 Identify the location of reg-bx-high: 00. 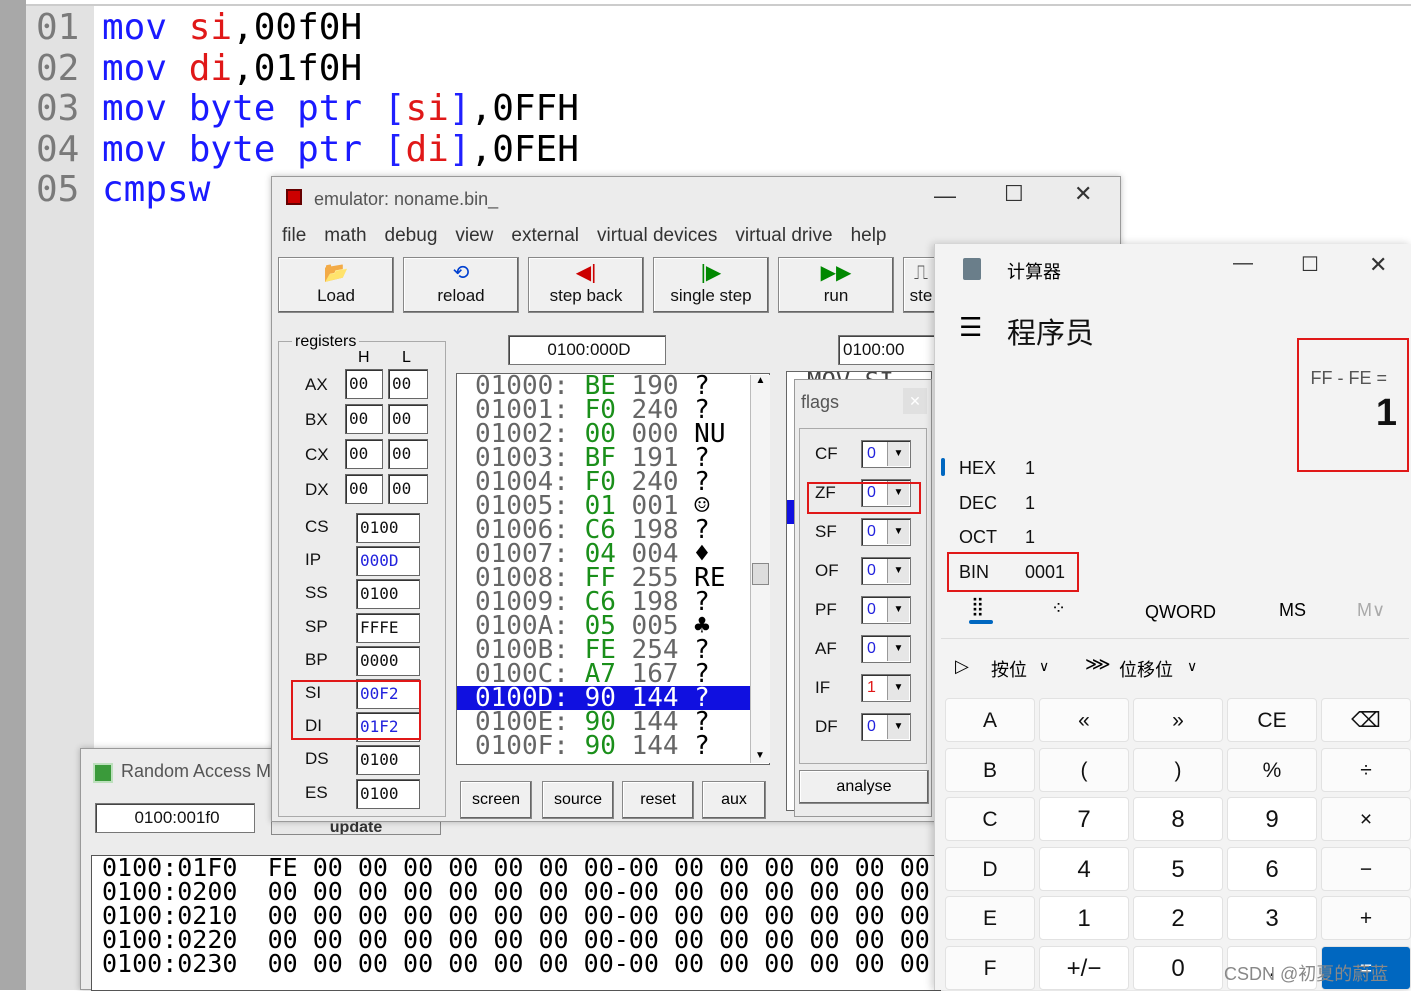
(364, 419).